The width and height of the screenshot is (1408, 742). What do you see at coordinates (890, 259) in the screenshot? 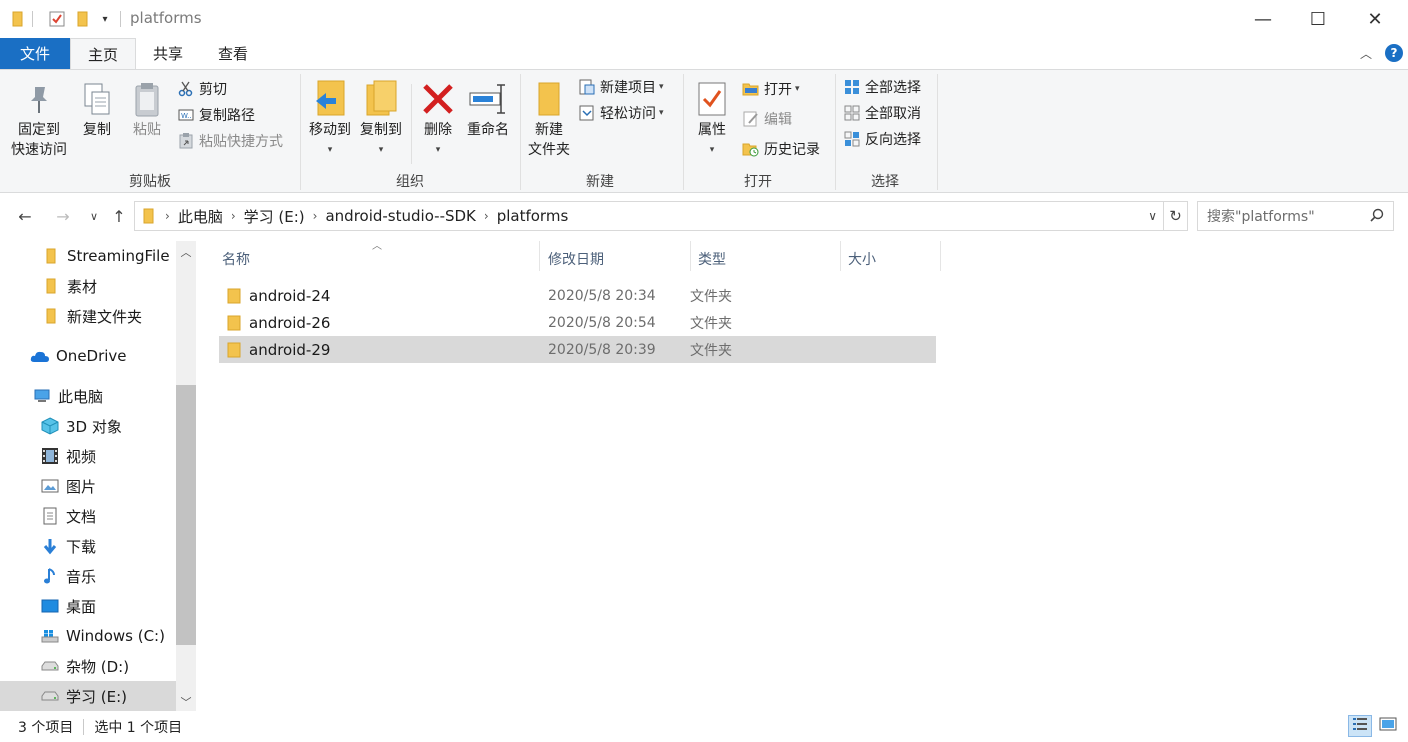
I see `column-header-size: 大小` at bounding box center [890, 259].